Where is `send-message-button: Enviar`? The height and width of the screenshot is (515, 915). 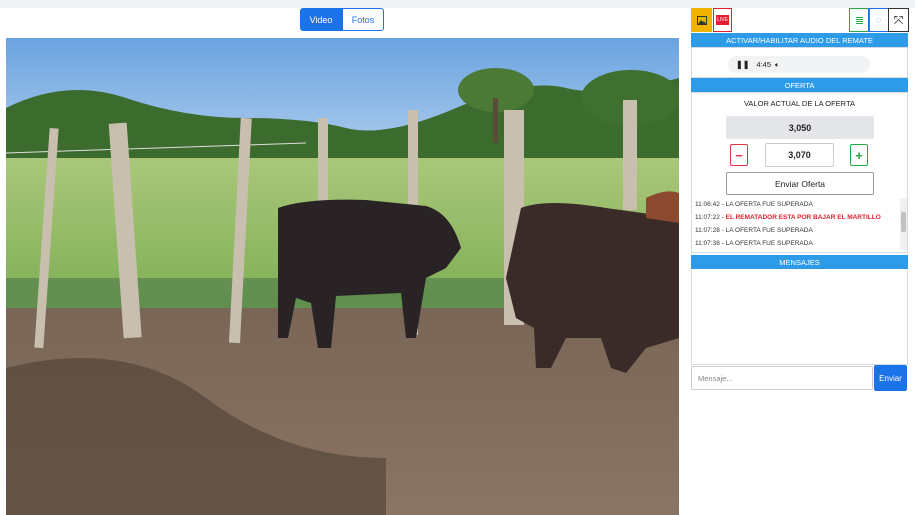
send-message-button: Enviar is located at coordinates (890, 378).